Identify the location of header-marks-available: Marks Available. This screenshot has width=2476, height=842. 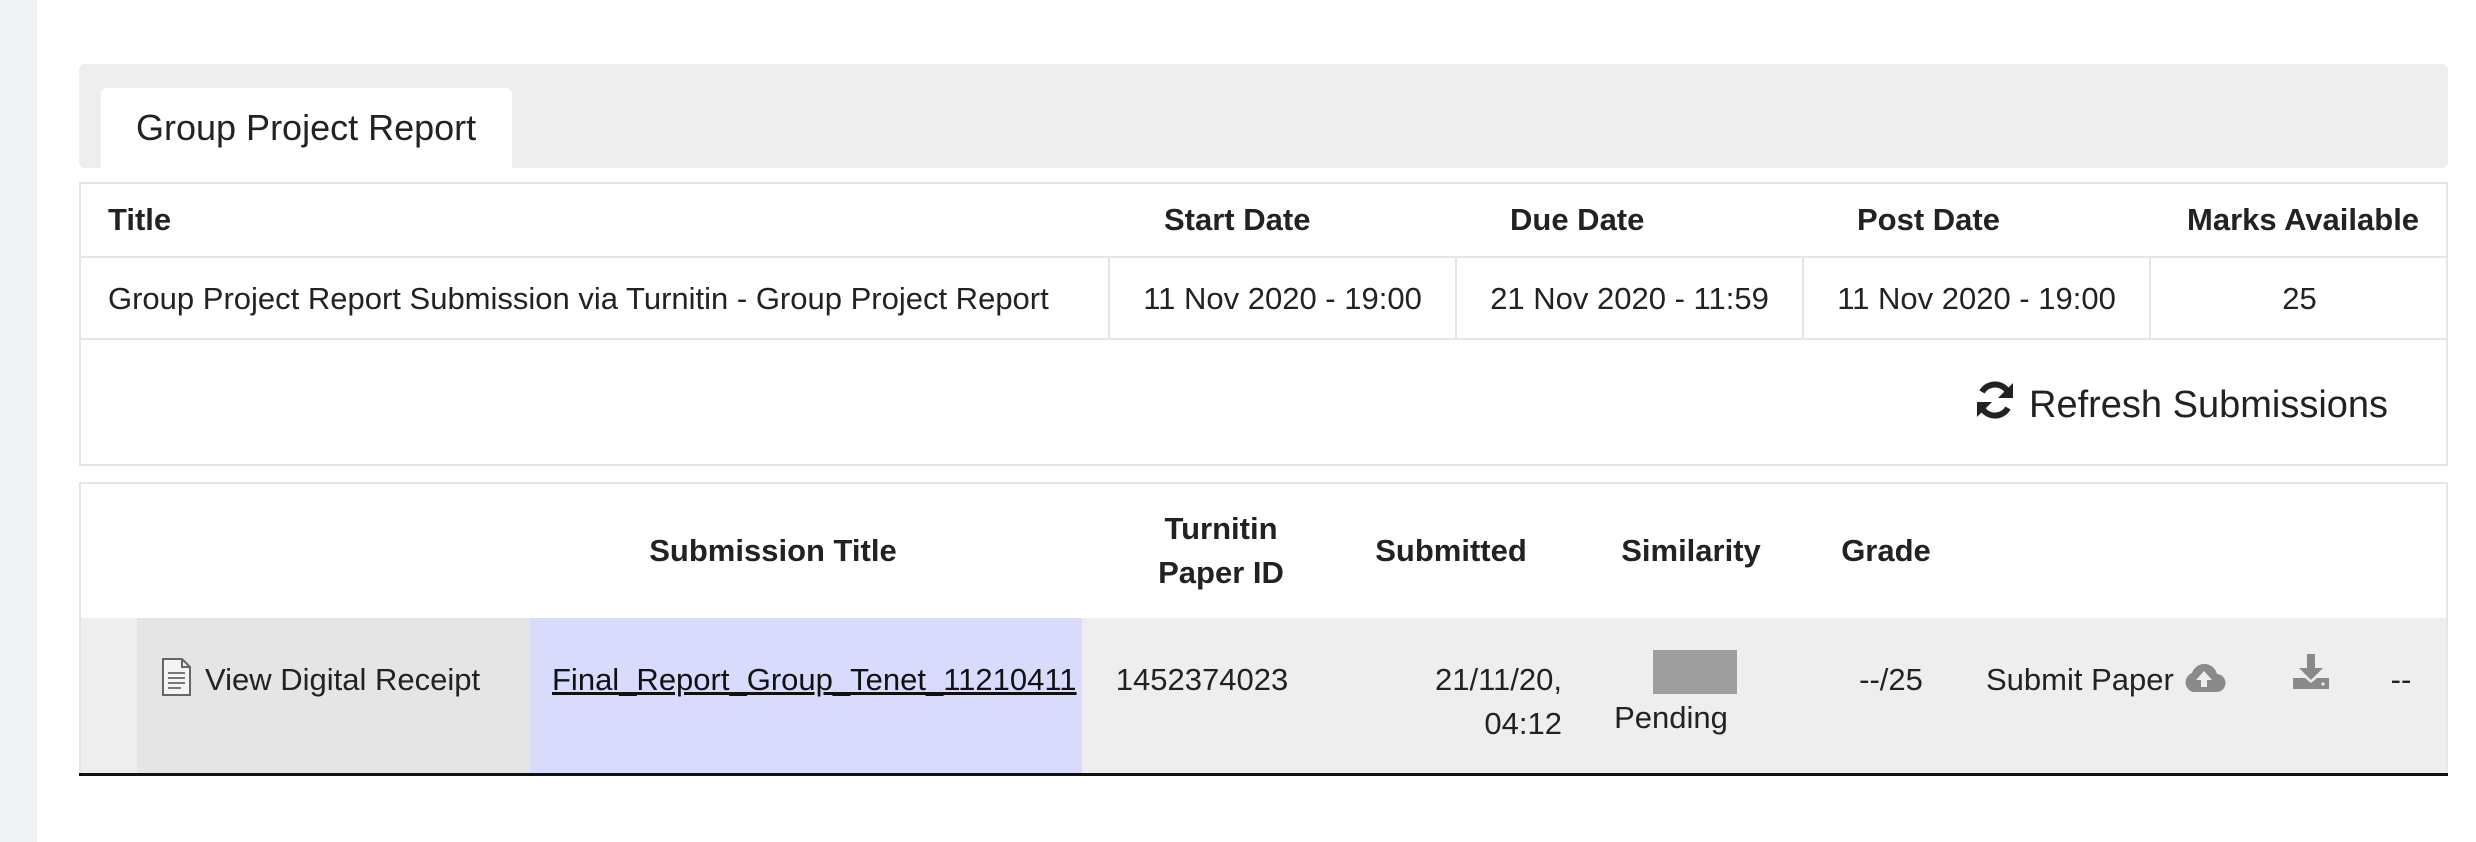
(2303, 219).